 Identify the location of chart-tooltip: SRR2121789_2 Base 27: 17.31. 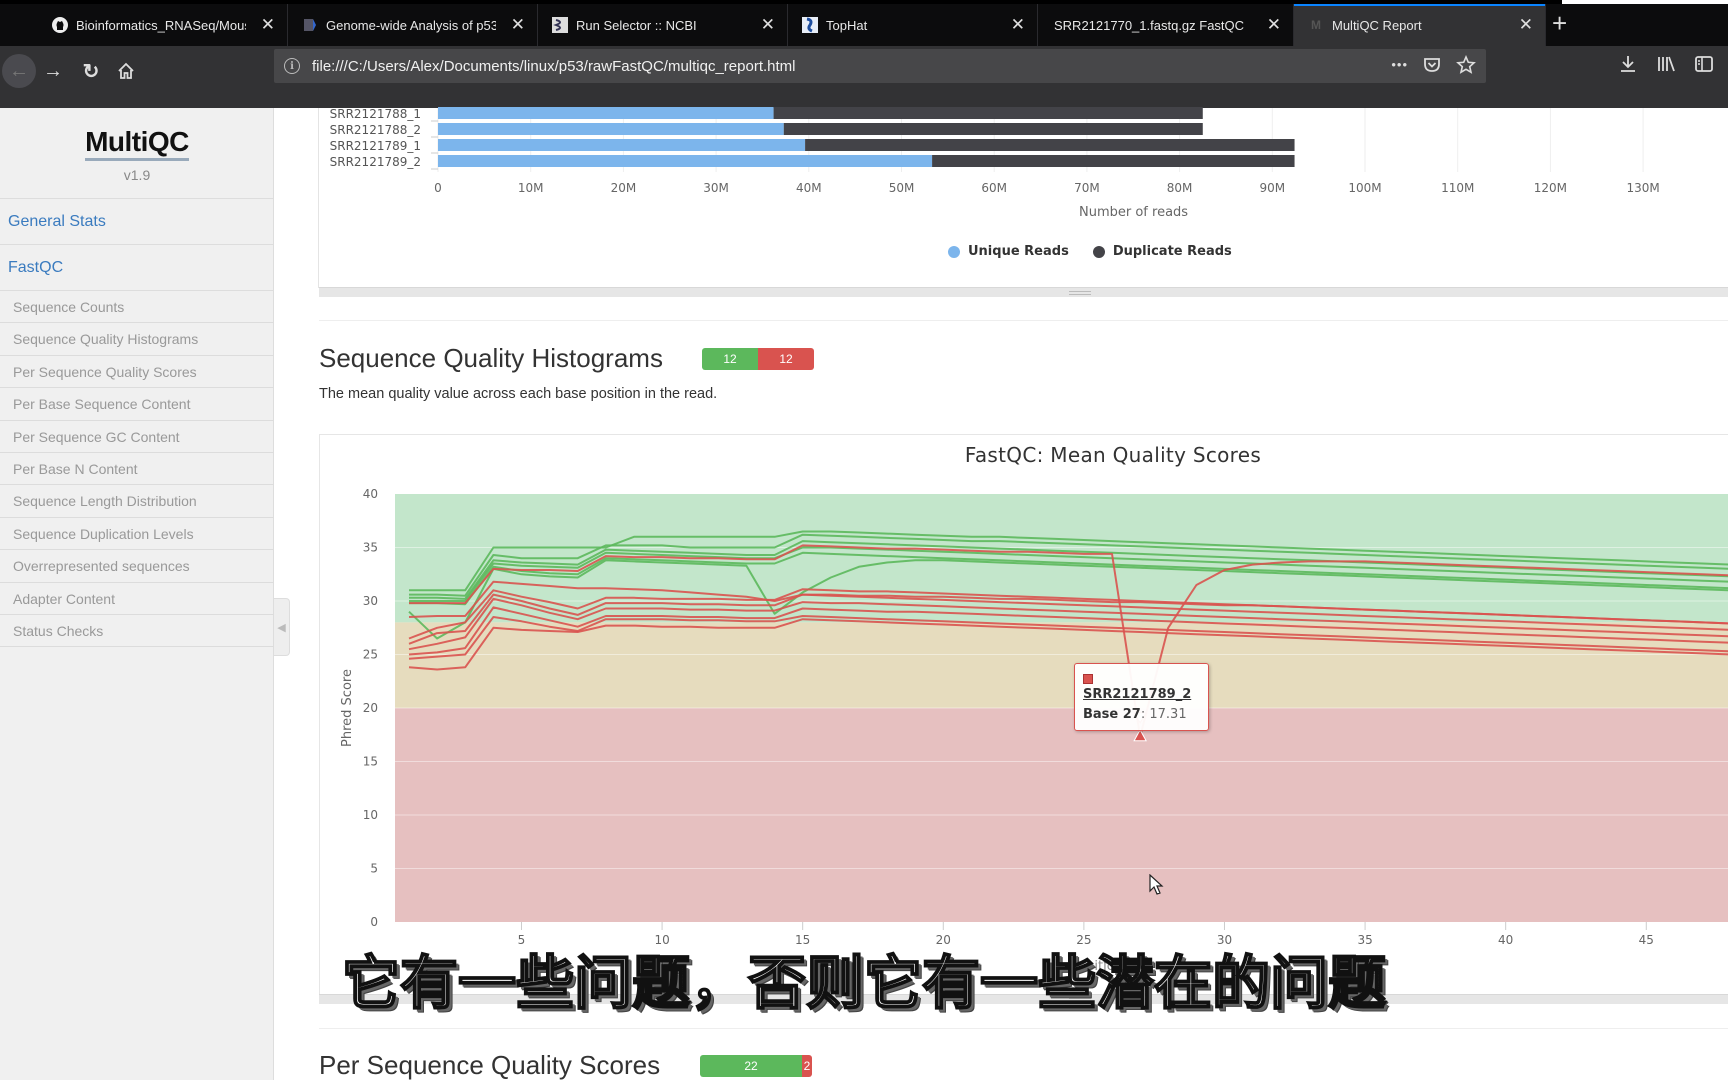
(1141, 697).